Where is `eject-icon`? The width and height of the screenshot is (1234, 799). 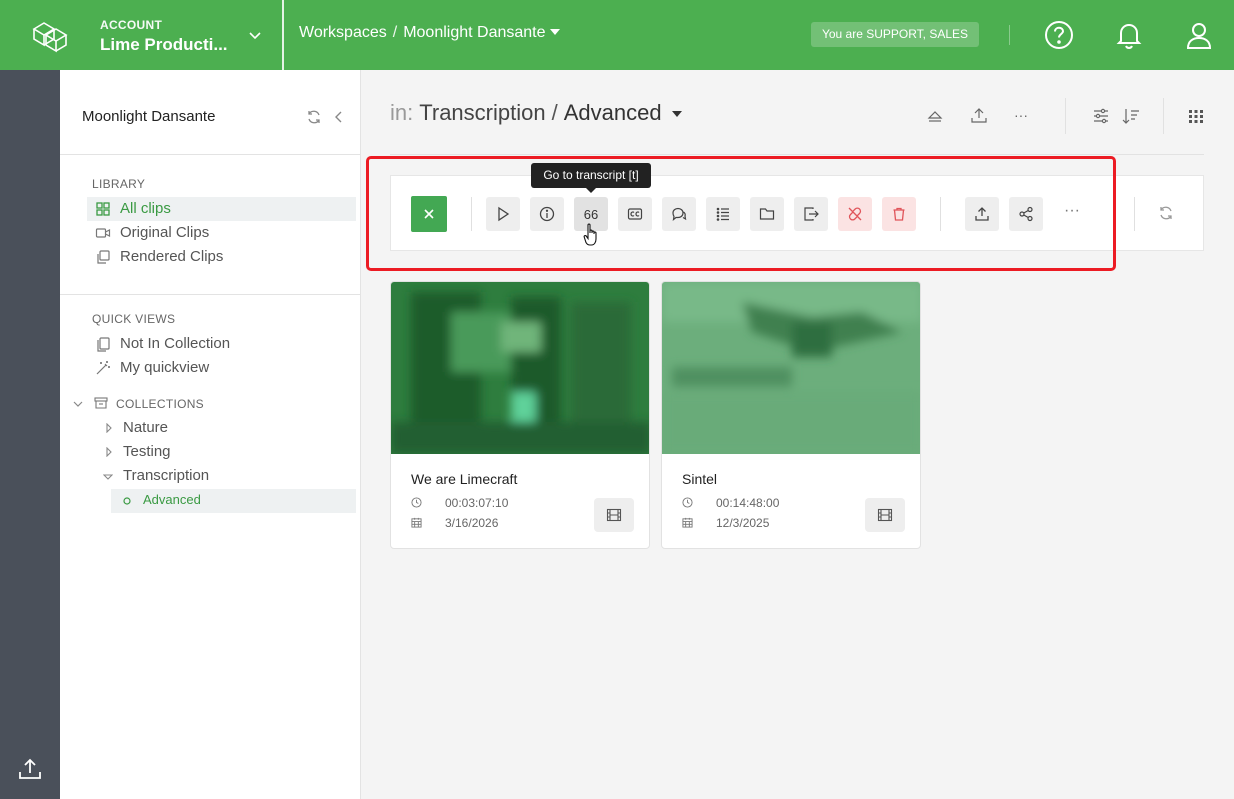 eject-icon is located at coordinates (935, 116).